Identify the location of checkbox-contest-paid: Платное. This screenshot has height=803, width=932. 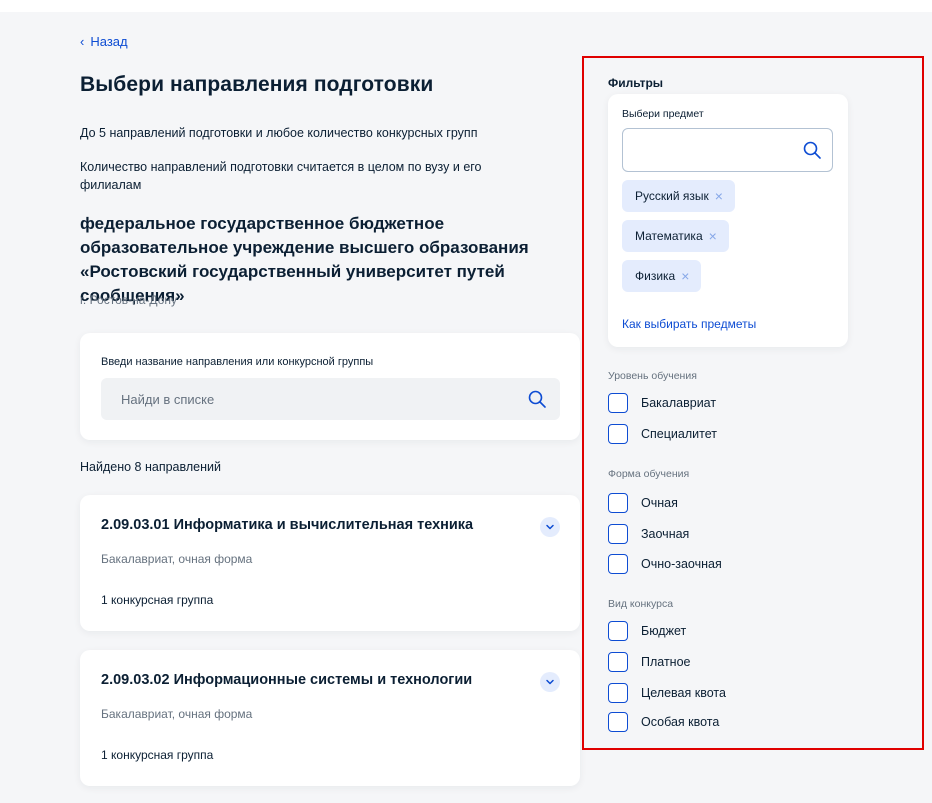
(649, 662).